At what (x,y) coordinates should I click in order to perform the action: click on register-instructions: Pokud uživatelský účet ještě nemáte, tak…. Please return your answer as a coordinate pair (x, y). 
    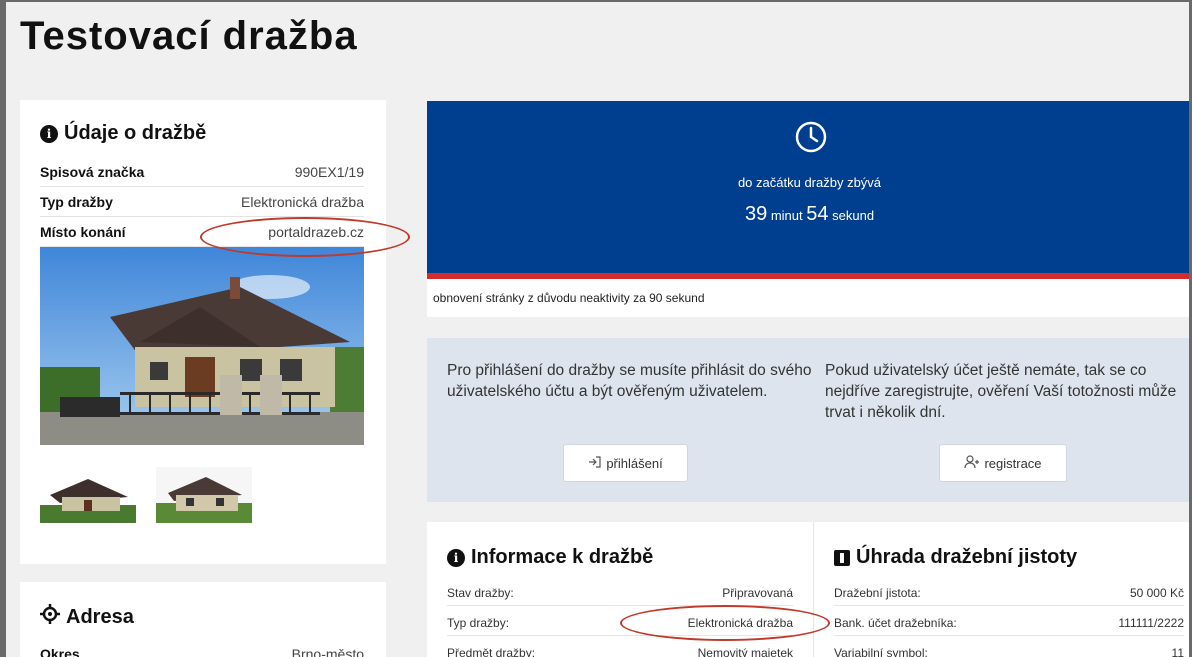
    Looking at the image, I should click on (1001, 391).